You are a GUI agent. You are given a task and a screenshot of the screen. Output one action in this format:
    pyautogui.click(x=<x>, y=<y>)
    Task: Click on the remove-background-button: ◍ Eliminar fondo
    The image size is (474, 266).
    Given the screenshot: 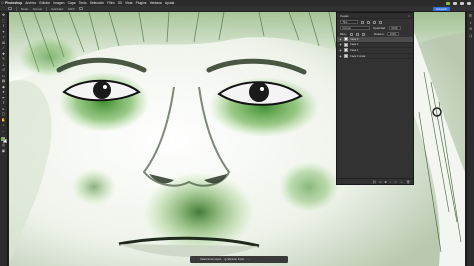 What is the action you would take?
    pyautogui.click(x=234, y=259)
    